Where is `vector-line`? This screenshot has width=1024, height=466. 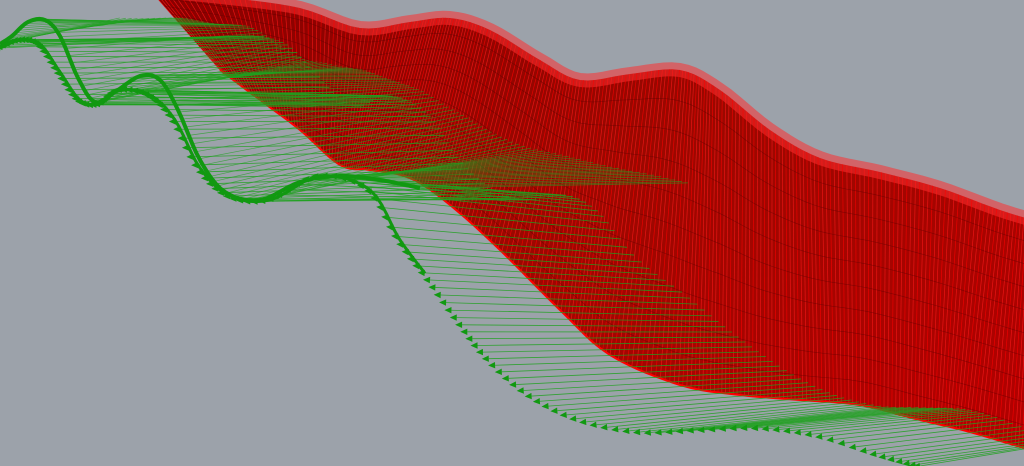
vector-line is located at coordinates (151, 39).